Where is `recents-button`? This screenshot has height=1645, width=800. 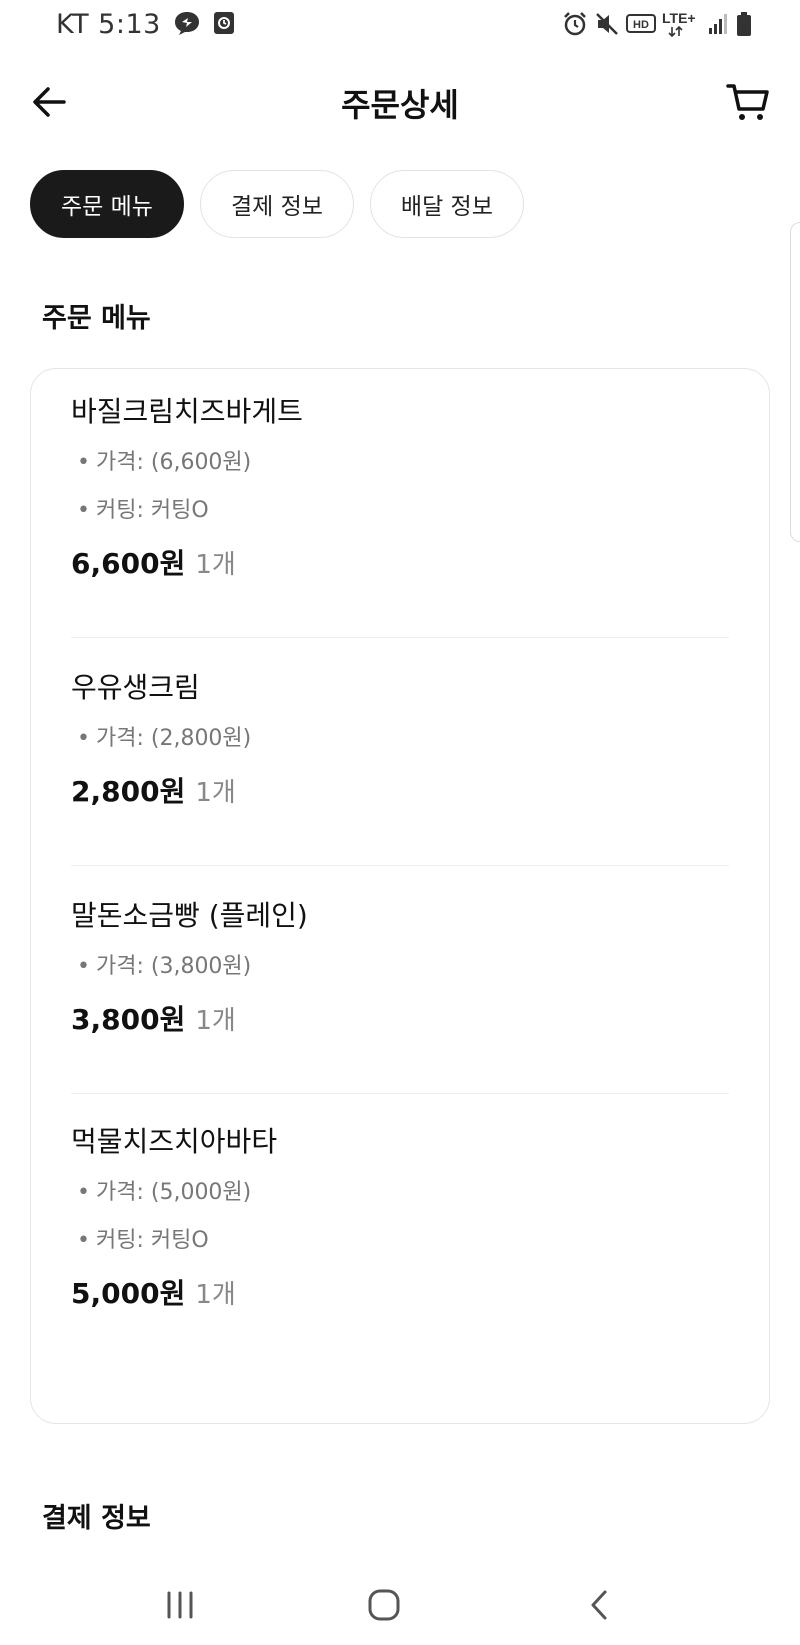 recents-button is located at coordinates (180, 1605).